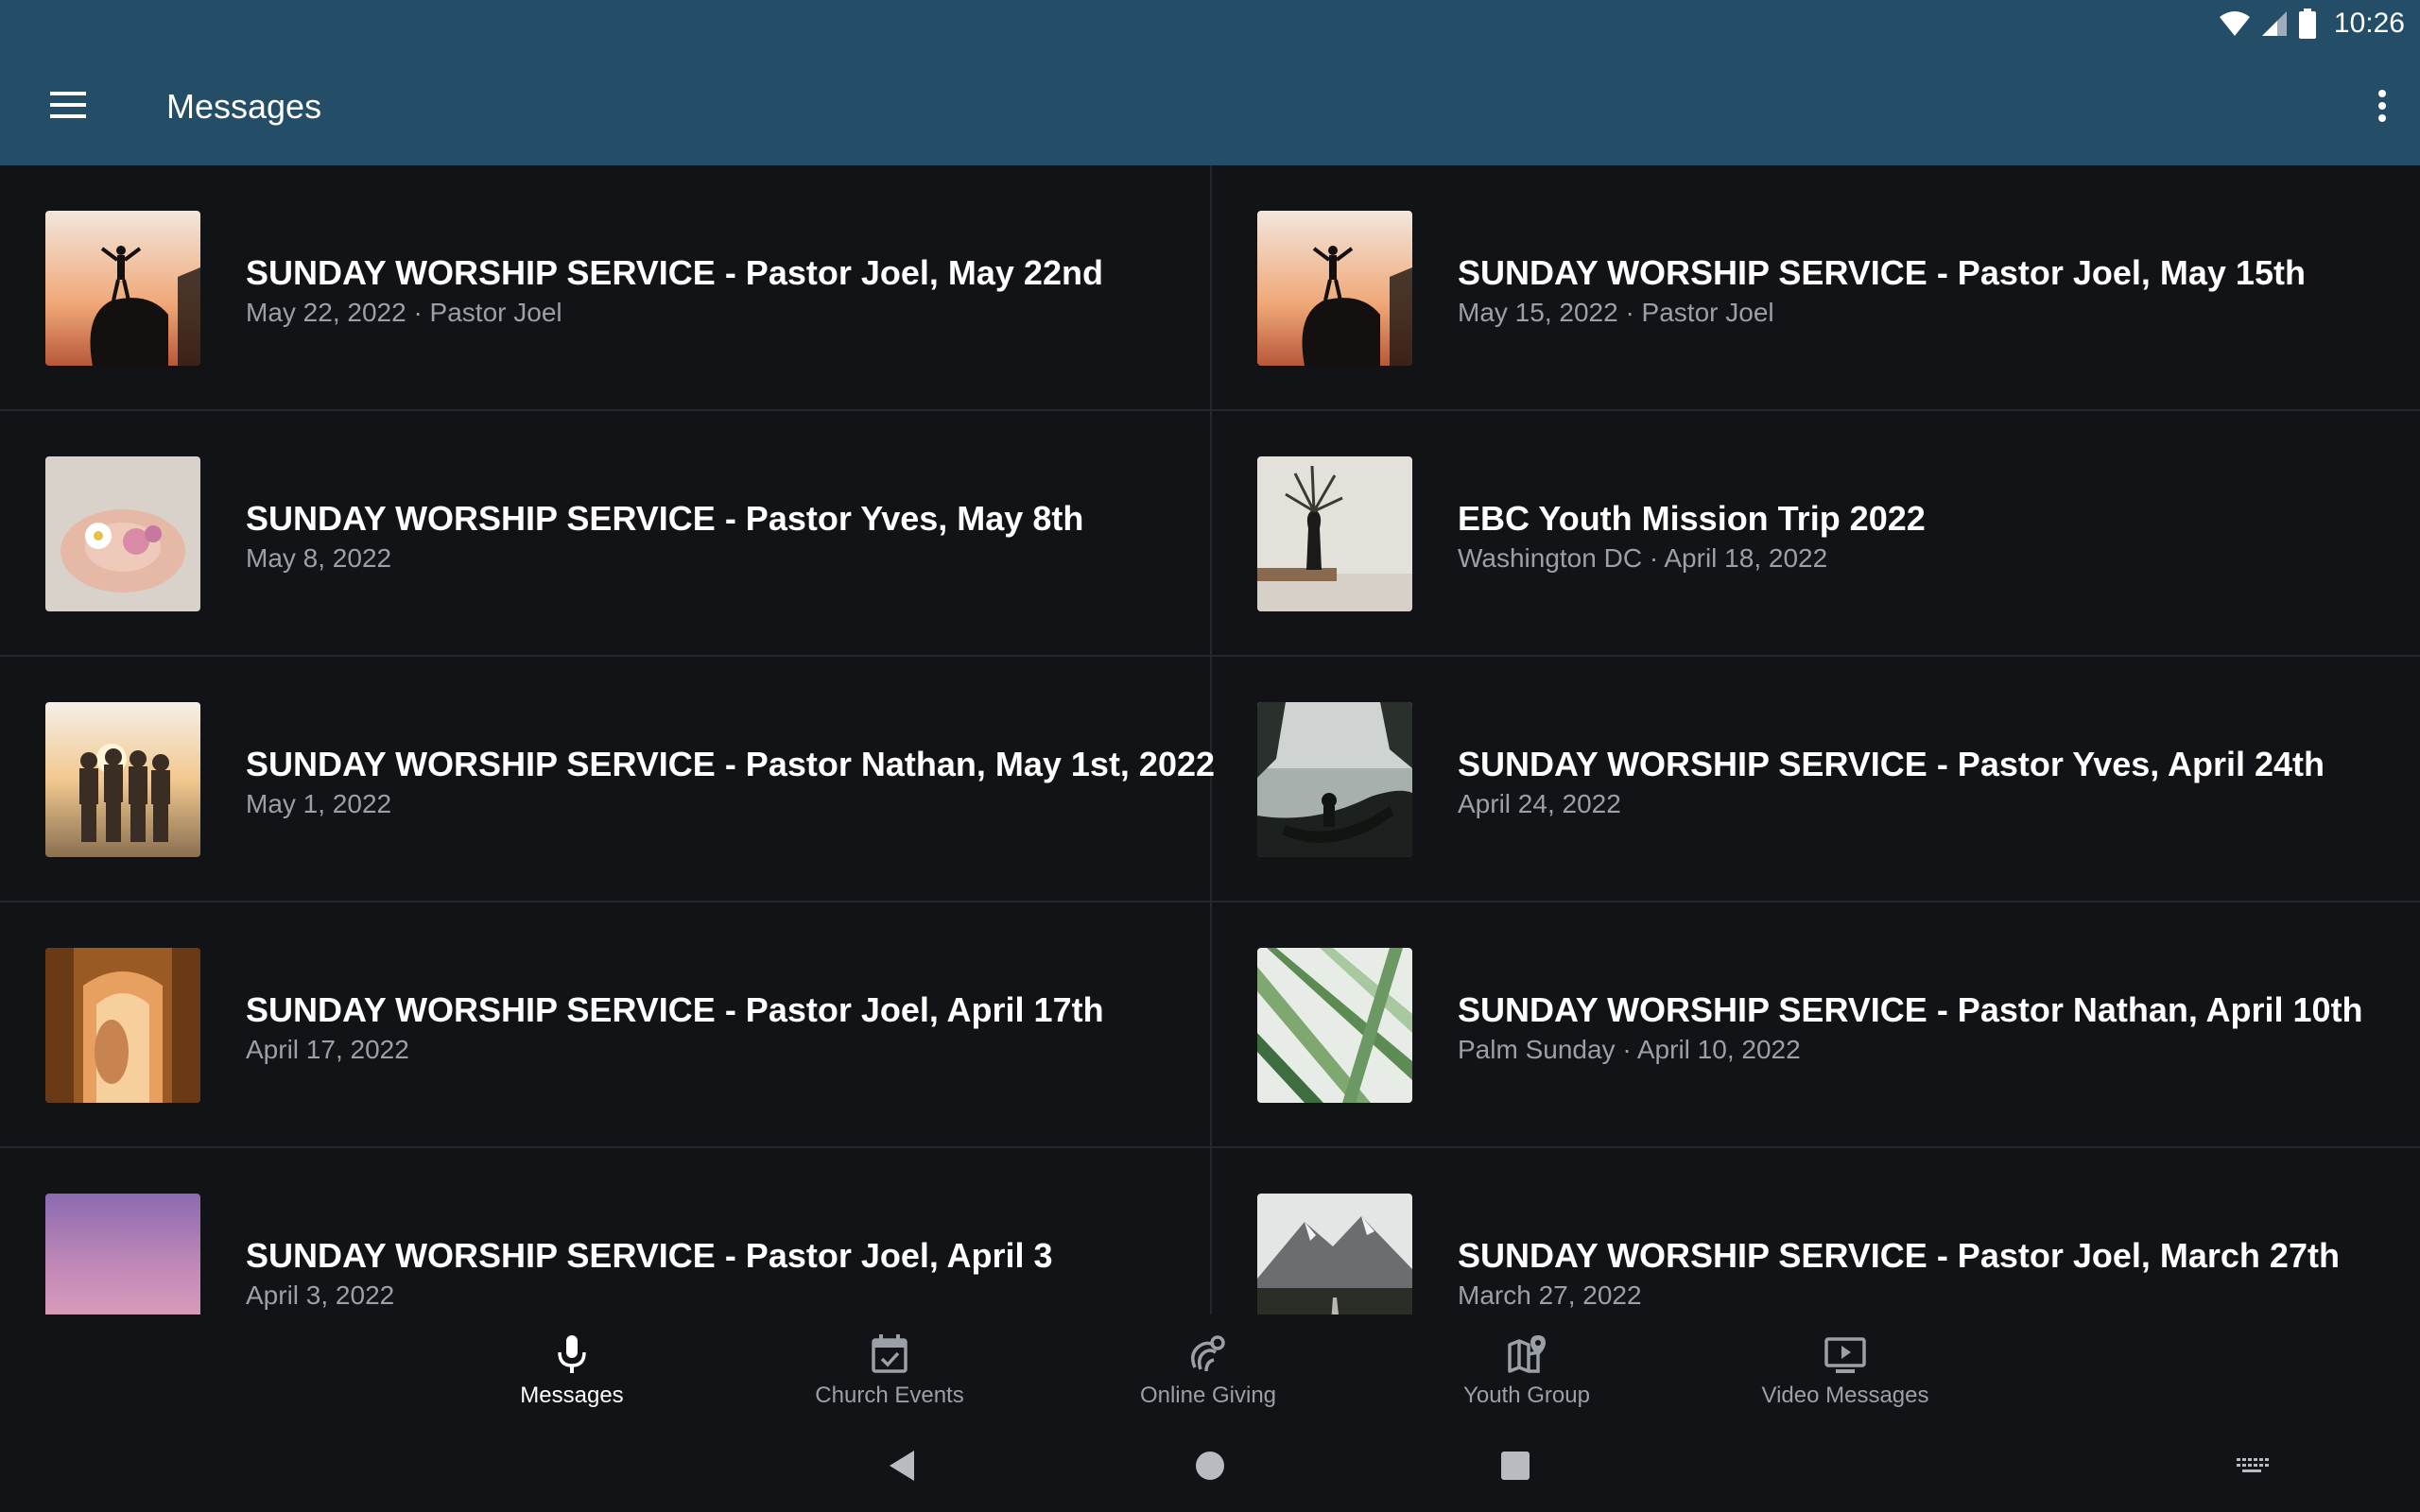  I want to click on nav-tab-youth-group: Youth Group, so click(1526, 1366).